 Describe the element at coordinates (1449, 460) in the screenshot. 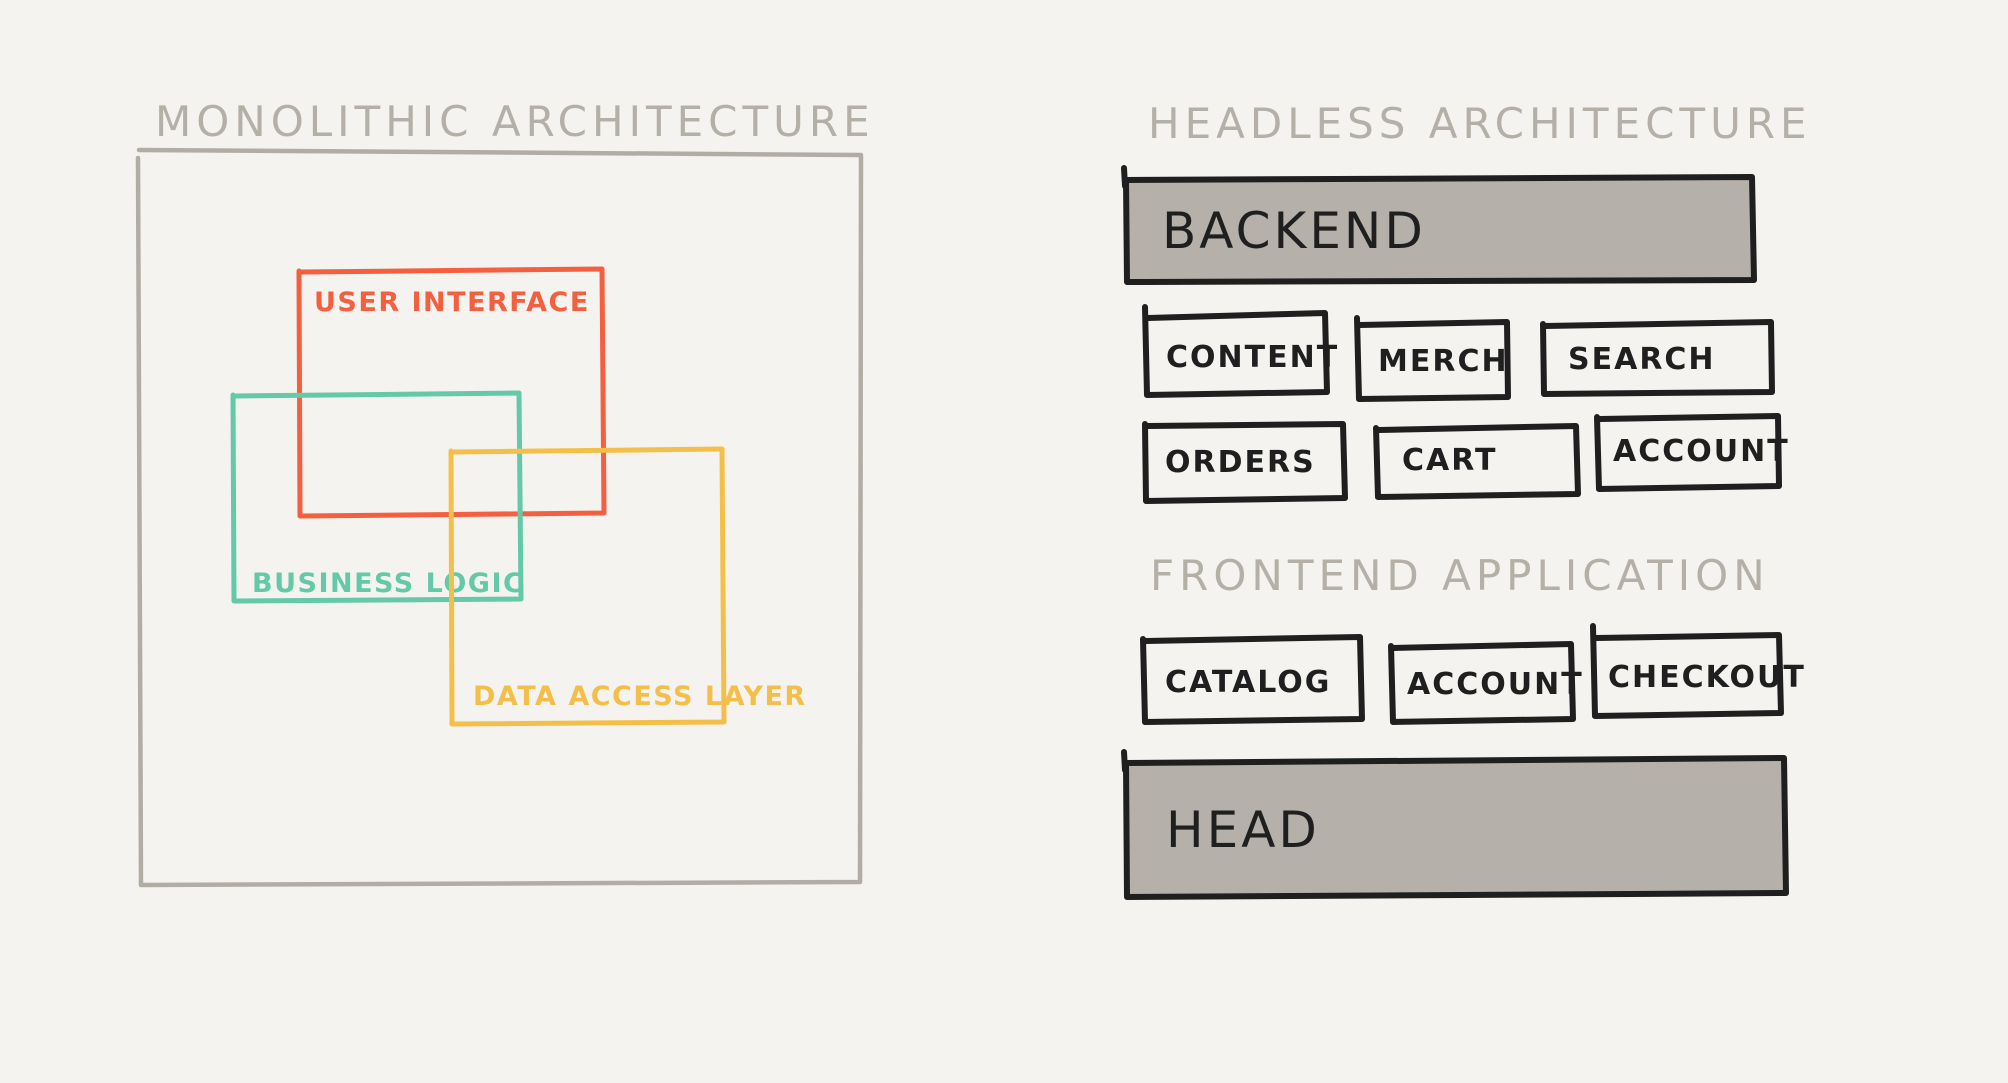

I see `service-cart-label: CART` at that location.